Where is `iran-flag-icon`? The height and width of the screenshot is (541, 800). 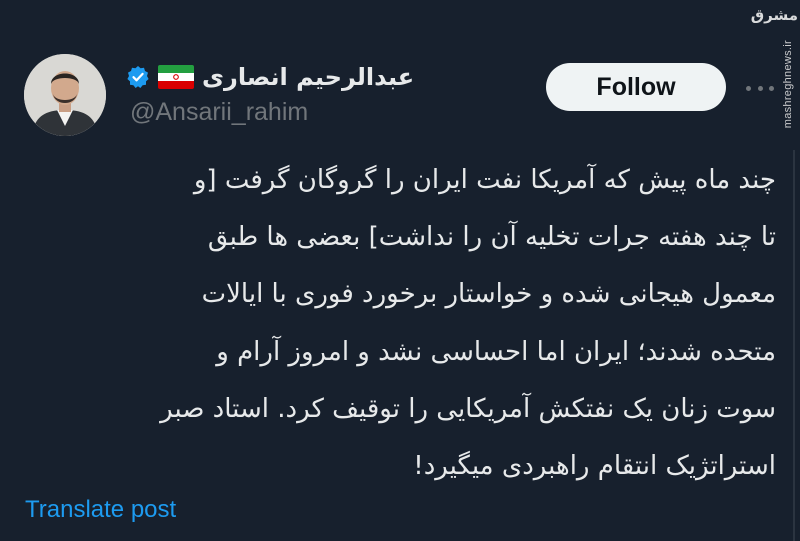 iran-flag-icon is located at coordinates (176, 77).